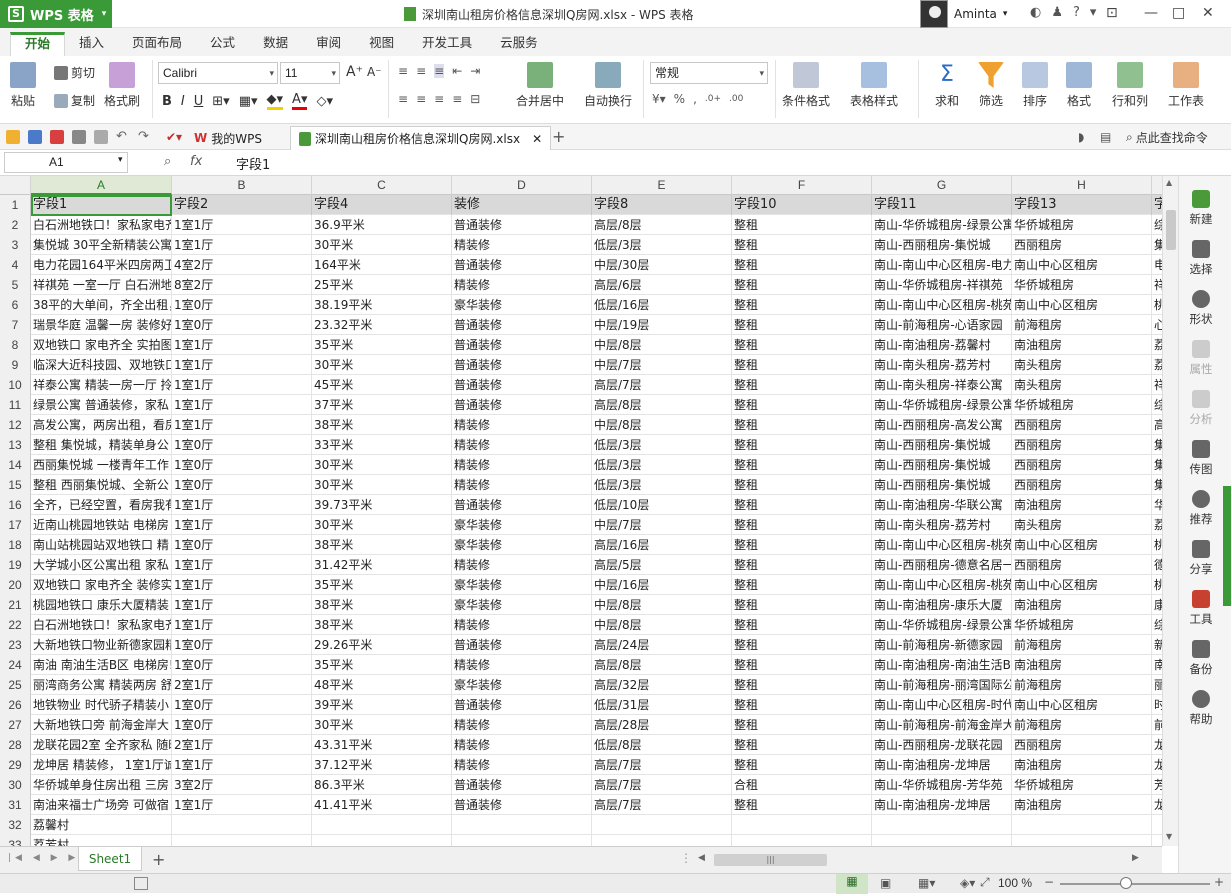  What do you see at coordinates (354, 72) in the screenshot?
I see `increase-font-icon: A⁺` at bounding box center [354, 72].